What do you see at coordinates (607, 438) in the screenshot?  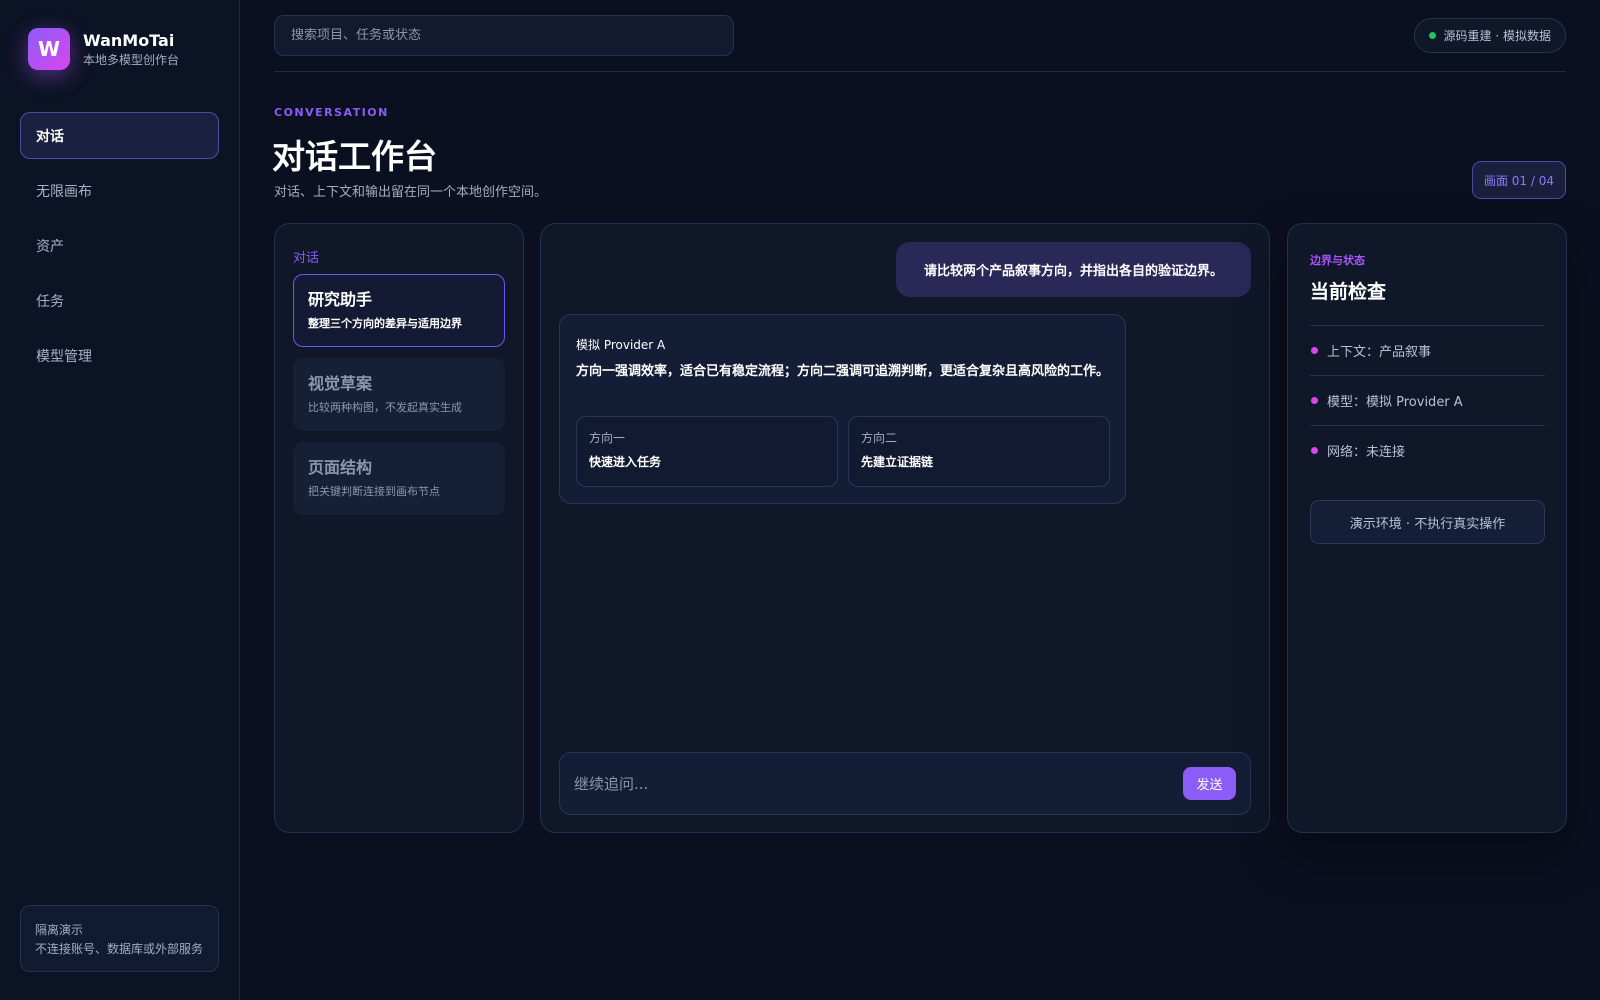 I see `direction-label: 方向一` at bounding box center [607, 438].